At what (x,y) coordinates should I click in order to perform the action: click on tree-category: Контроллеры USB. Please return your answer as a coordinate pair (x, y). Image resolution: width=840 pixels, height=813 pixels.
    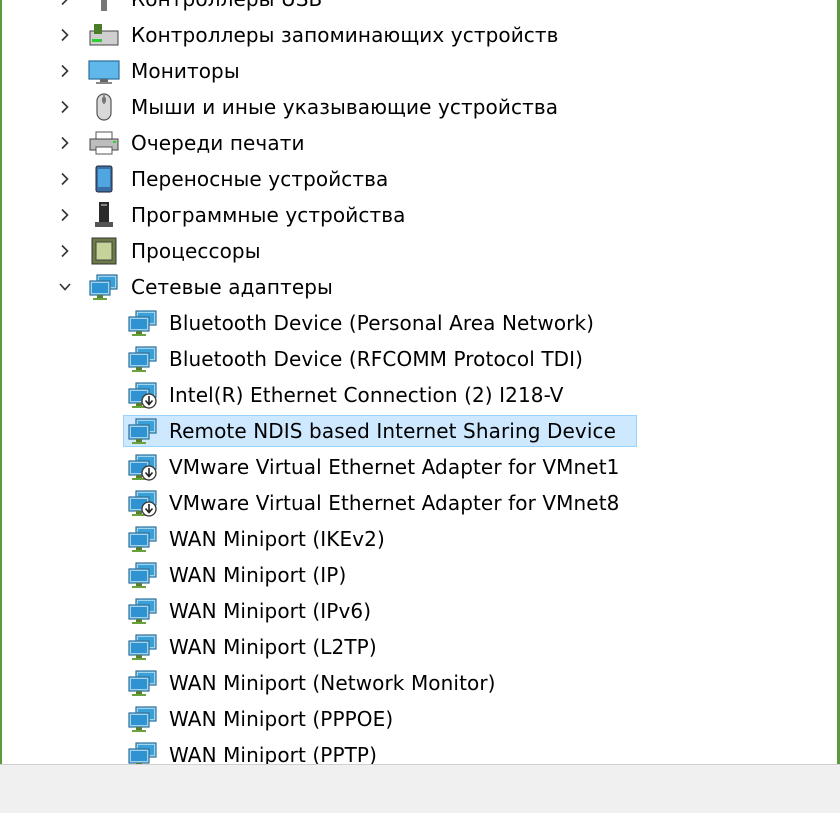
    Looking at the image, I should click on (417, 8).